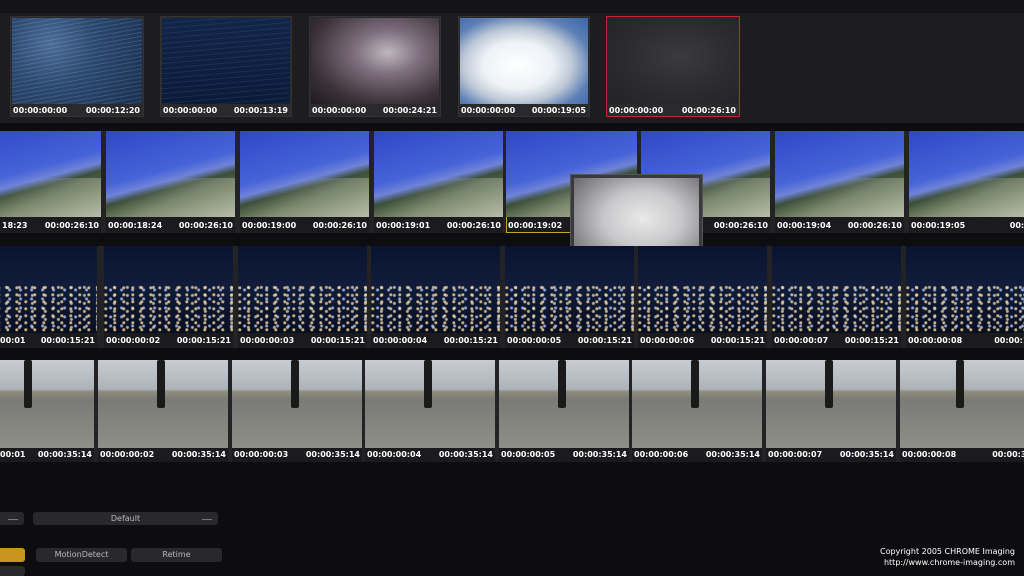 The width and height of the screenshot is (1024, 576). What do you see at coordinates (112, 110) in the screenshot?
I see `clip-out-timecode: 00:00:12:20` at bounding box center [112, 110].